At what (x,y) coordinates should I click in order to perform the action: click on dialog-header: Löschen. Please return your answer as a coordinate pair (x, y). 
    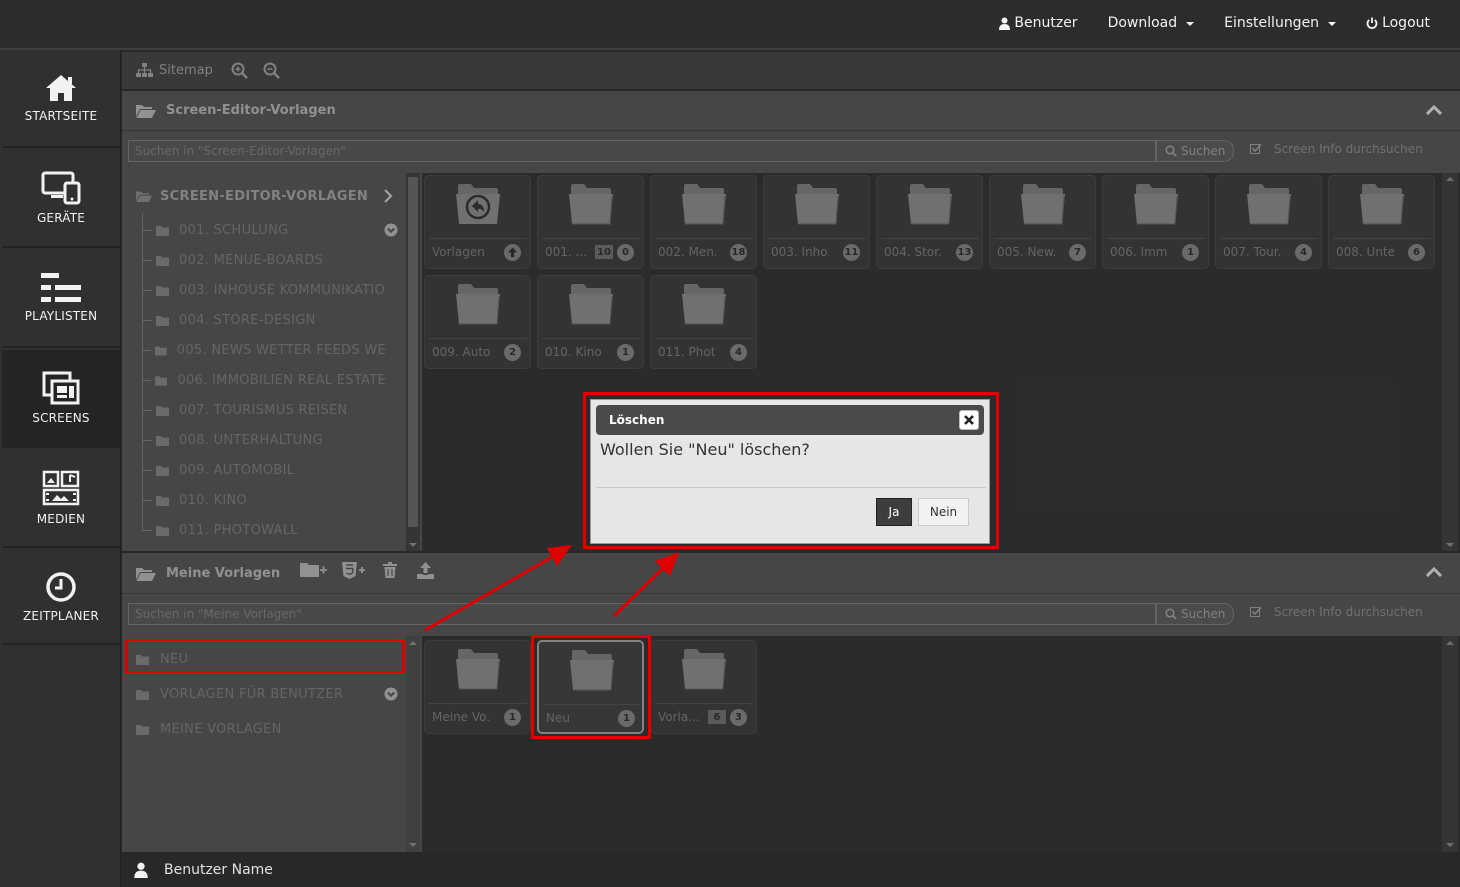
    Looking at the image, I should click on (790, 420).